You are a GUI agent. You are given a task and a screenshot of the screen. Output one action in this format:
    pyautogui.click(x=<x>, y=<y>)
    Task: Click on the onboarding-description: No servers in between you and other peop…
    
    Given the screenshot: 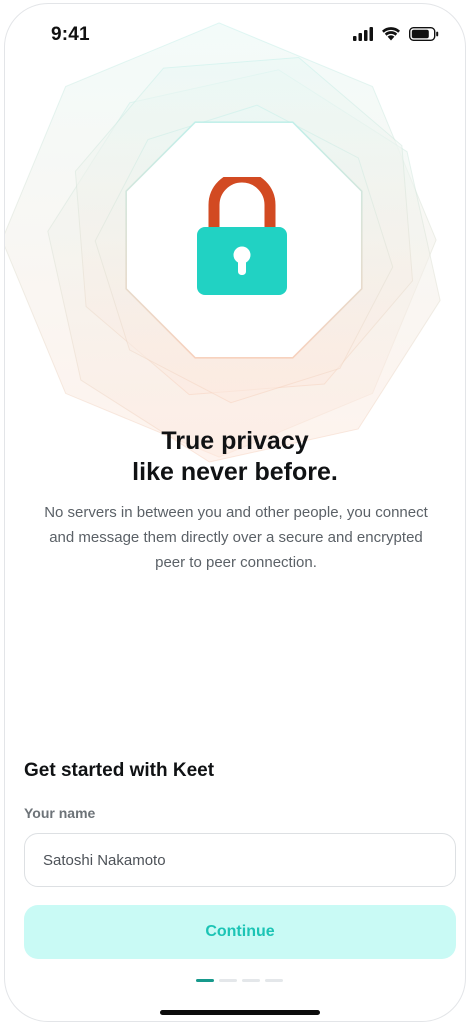 What is the action you would take?
    pyautogui.click(x=236, y=537)
    